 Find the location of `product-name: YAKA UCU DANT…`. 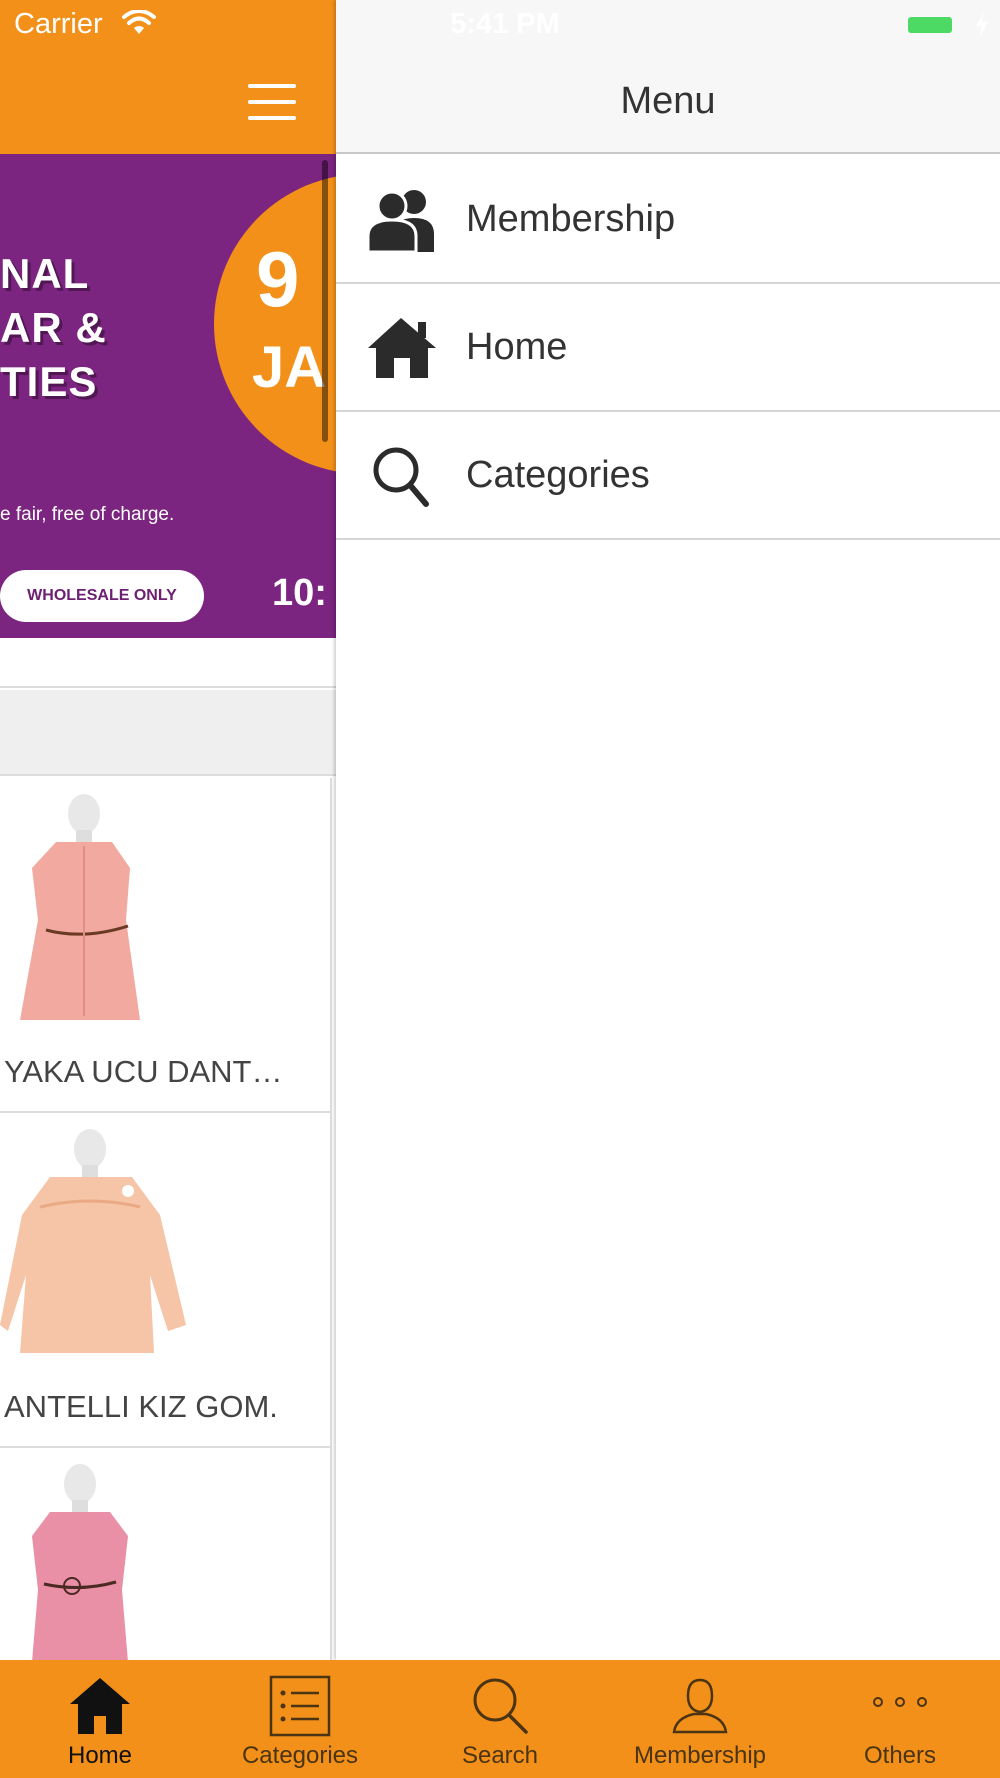

product-name: YAKA UCU DANT… is located at coordinates (143, 1071).